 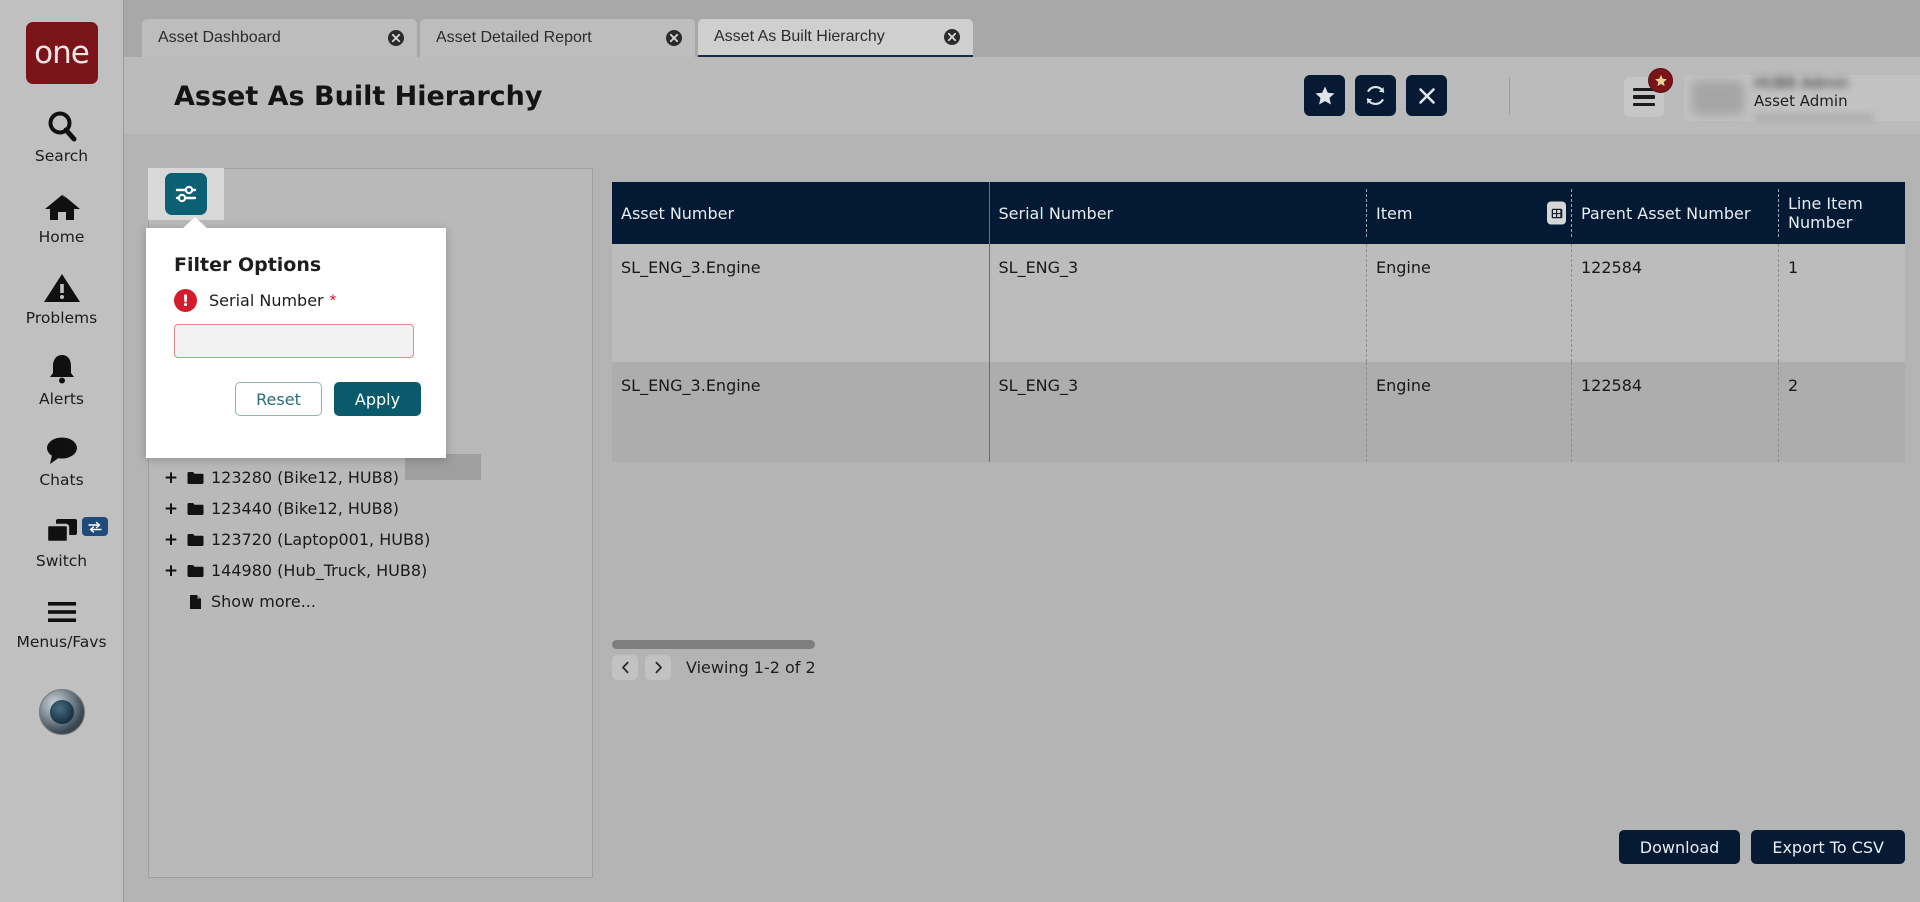 I want to click on swap-arrows-icon, so click(x=94, y=526).